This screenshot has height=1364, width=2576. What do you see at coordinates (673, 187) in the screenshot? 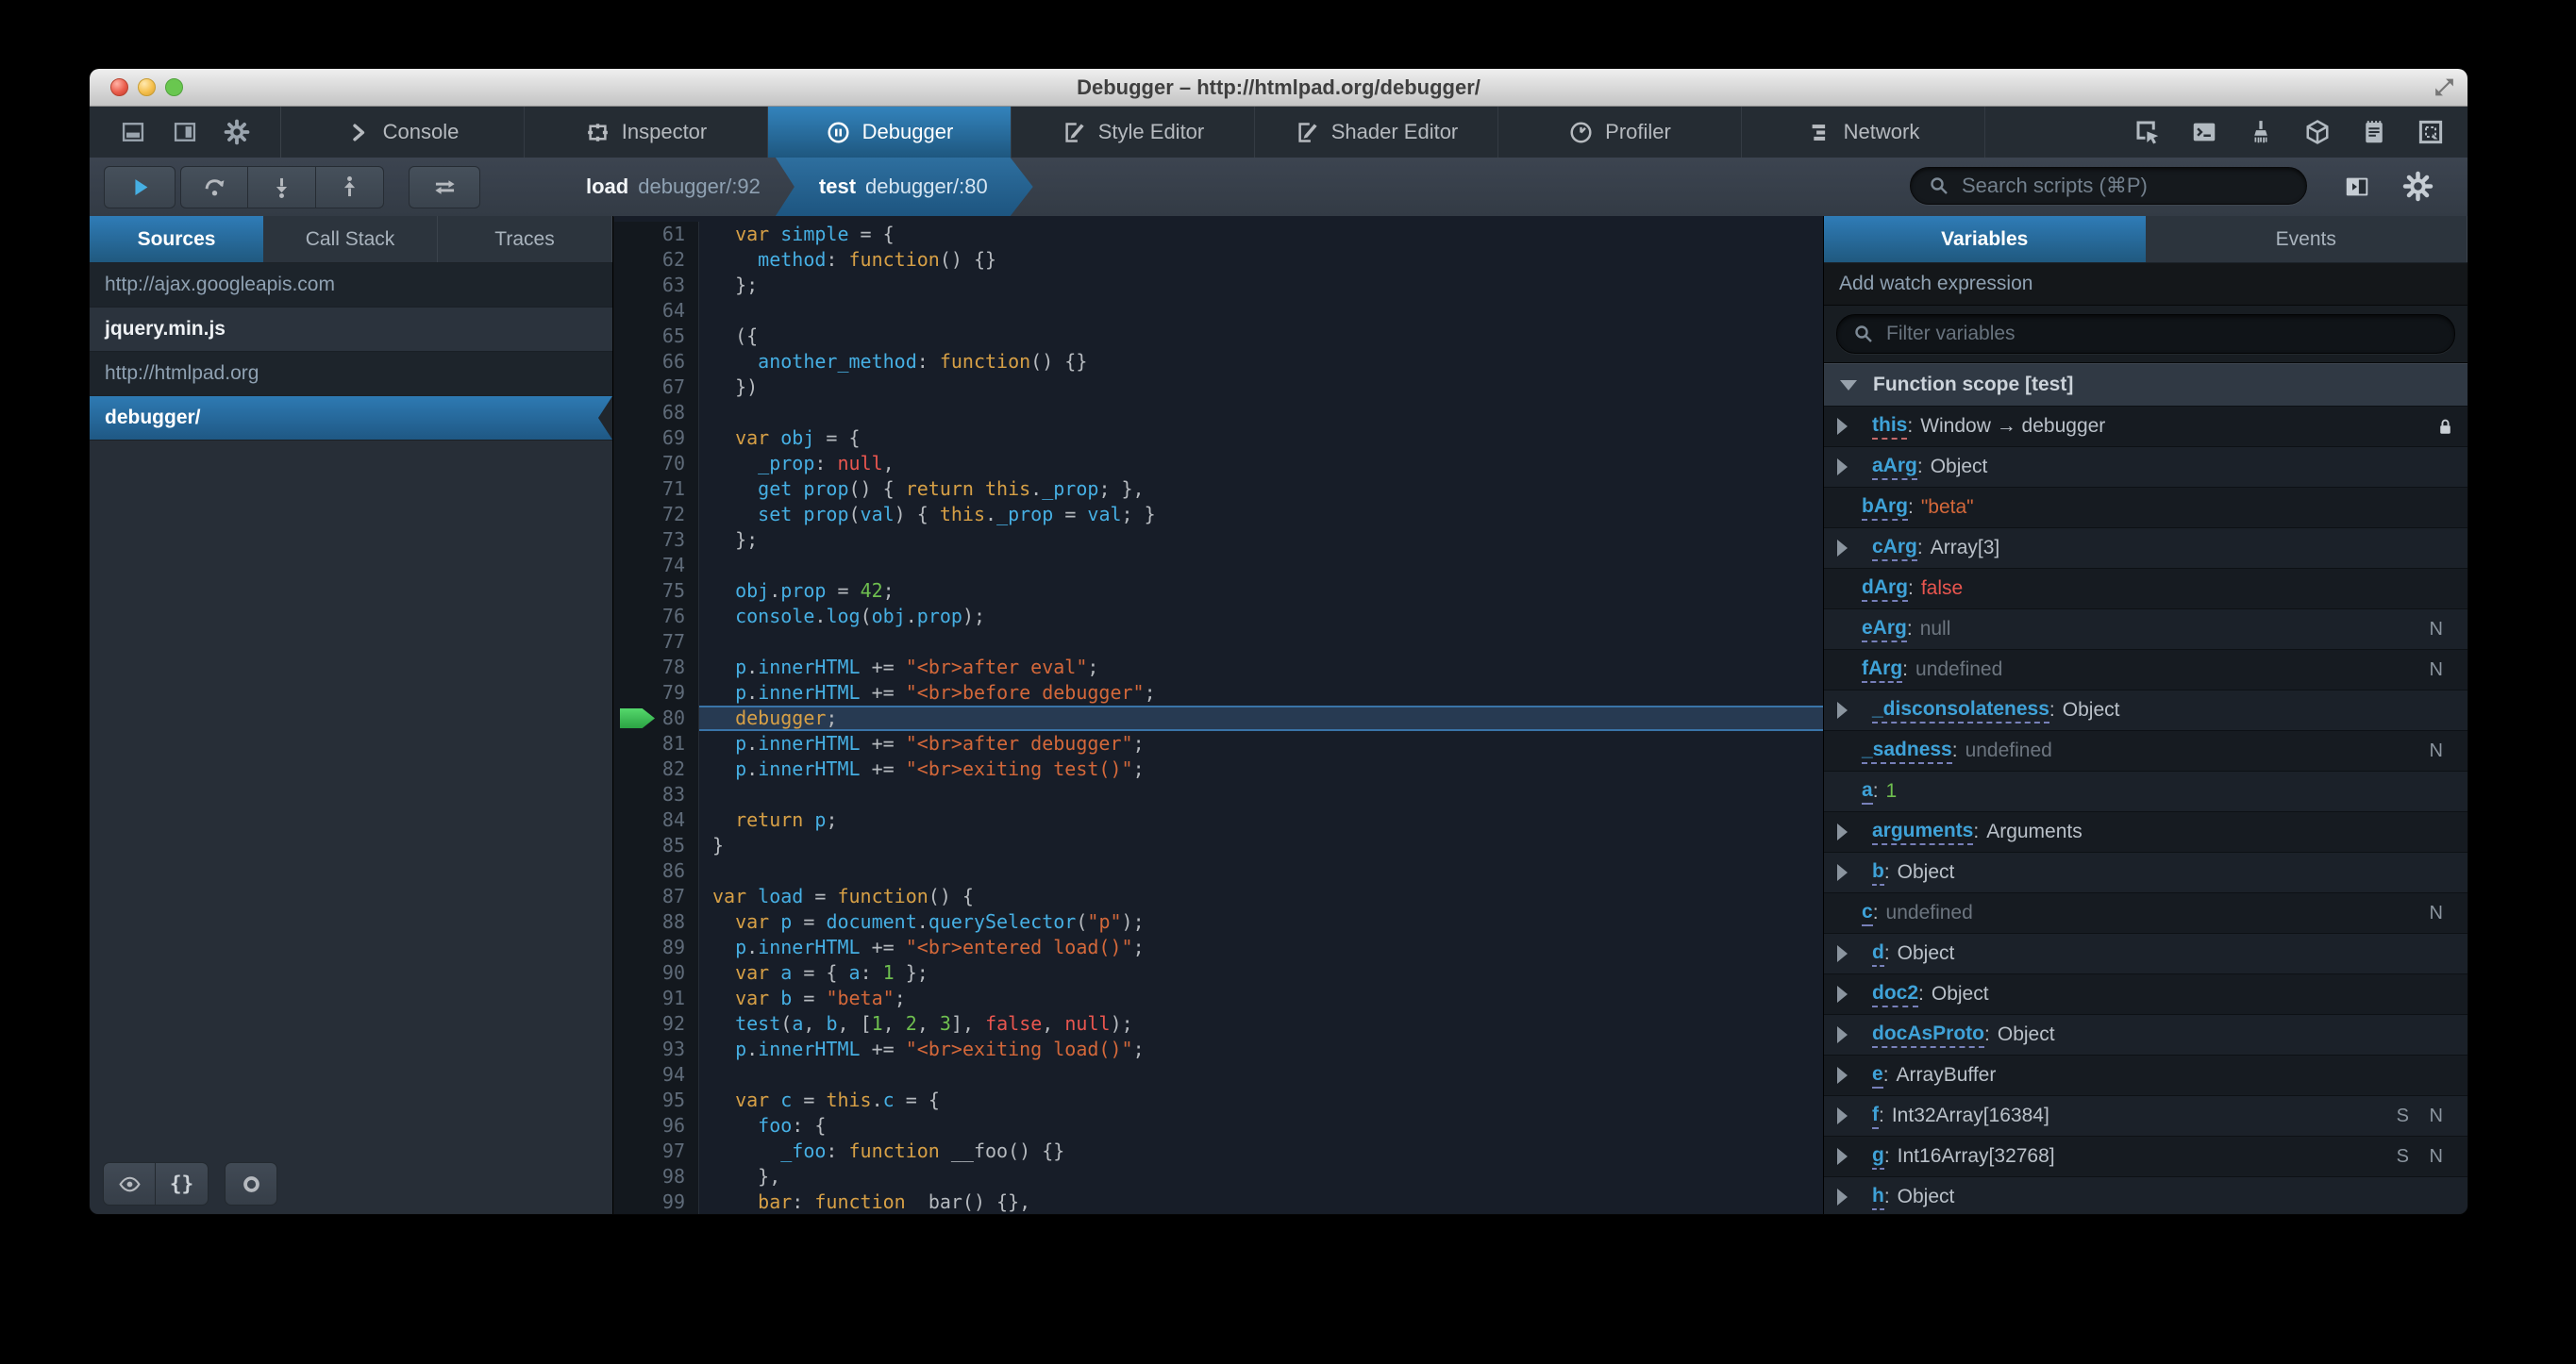
I see `breadcrumb-frame-load: load debugger/:92` at bounding box center [673, 187].